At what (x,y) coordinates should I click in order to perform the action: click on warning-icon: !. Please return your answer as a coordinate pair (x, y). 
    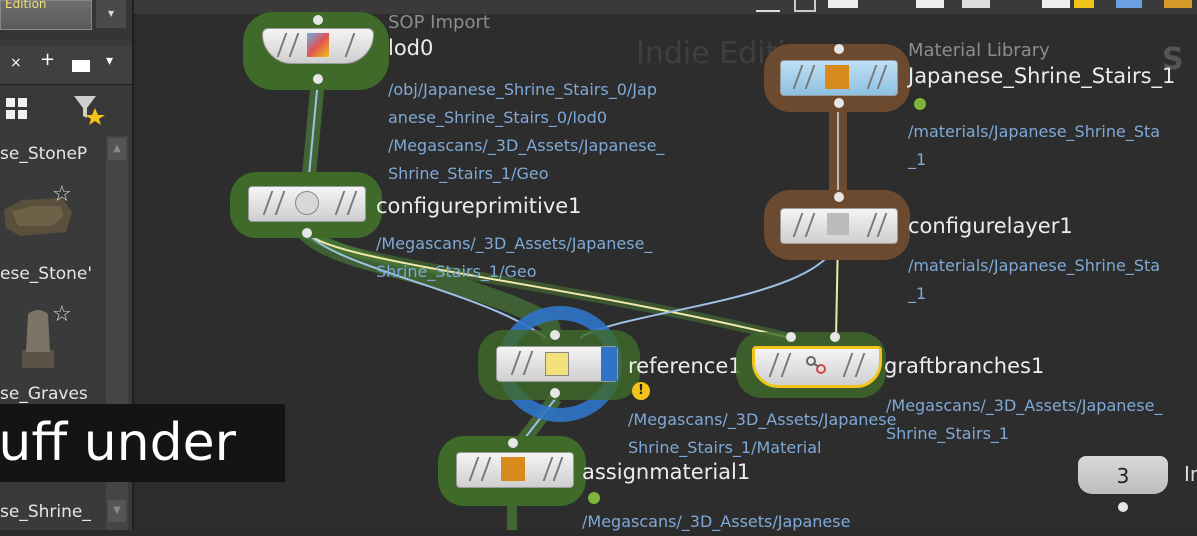
    Looking at the image, I should click on (641, 391).